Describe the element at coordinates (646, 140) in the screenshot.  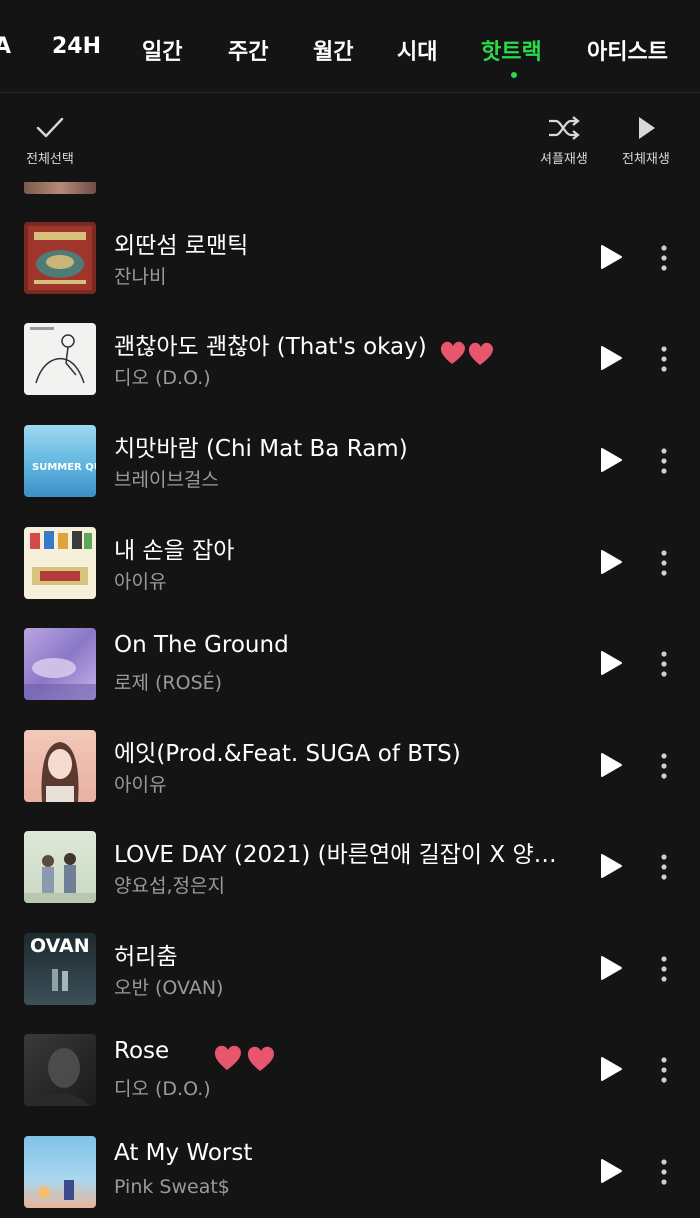
I see `play-all-button: 전체재생` at that location.